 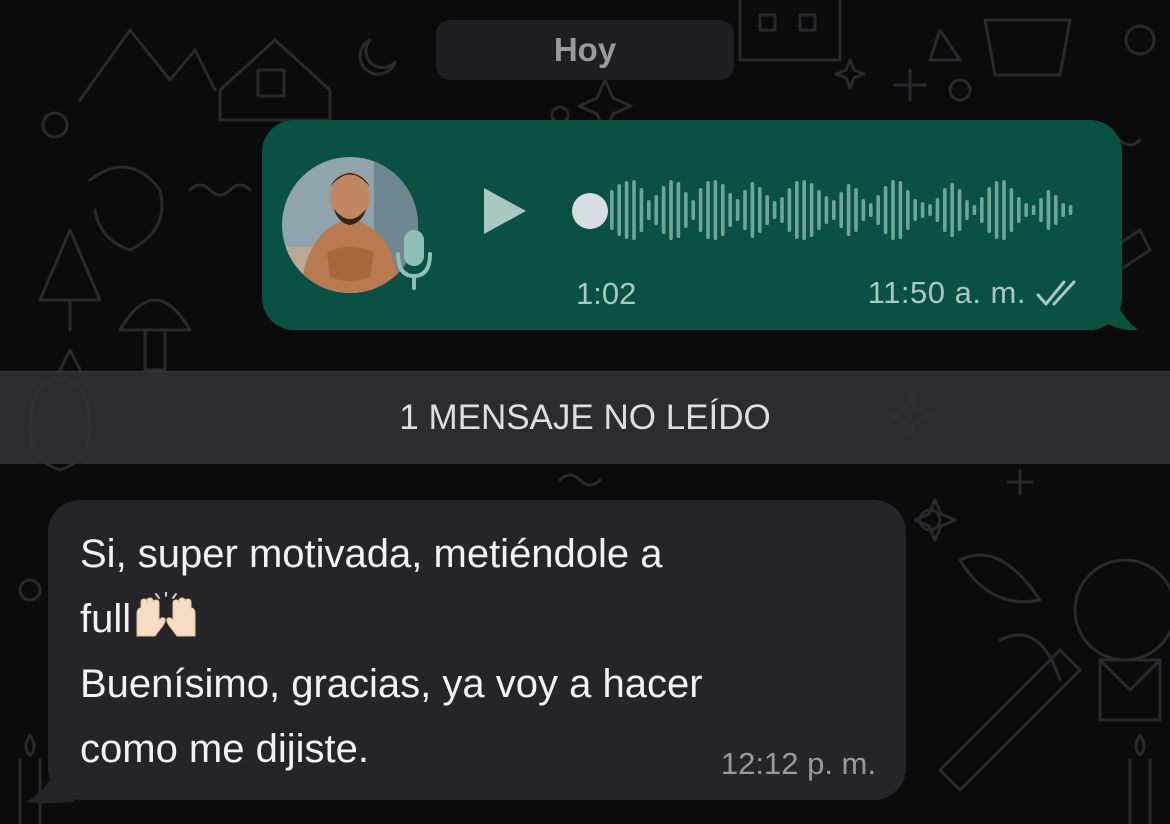 I want to click on outgoing-bubble-tail, so click(x=1114, y=300).